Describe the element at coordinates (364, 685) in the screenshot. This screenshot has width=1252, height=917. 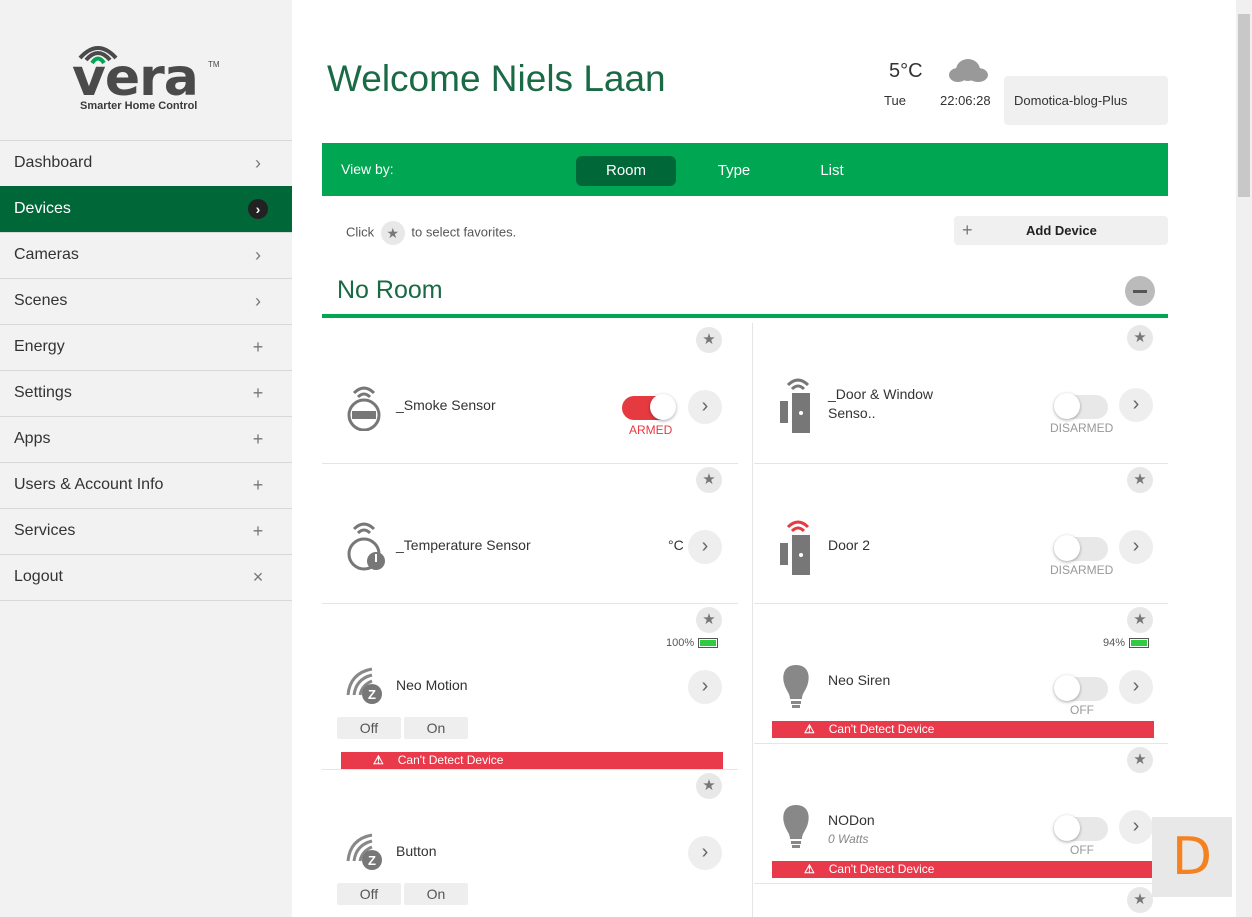
I see `zwave-motion-icon: Z` at that location.